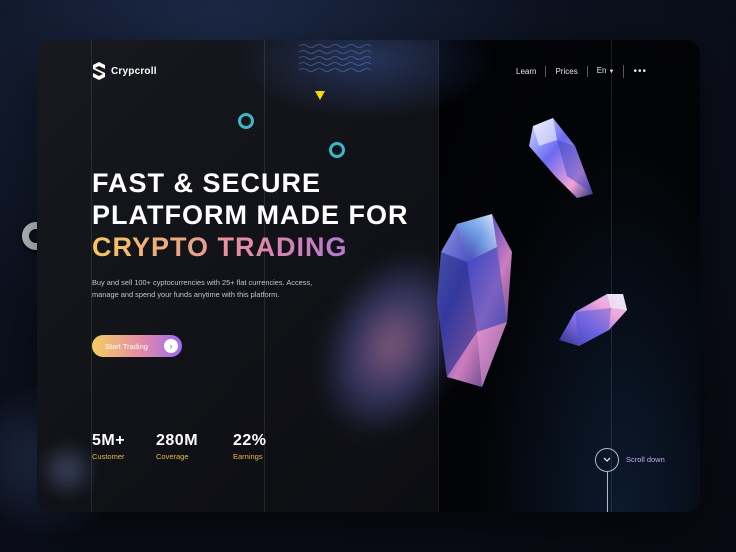  What do you see at coordinates (250, 440) in the screenshot?
I see `stat-value: 22%` at bounding box center [250, 440].